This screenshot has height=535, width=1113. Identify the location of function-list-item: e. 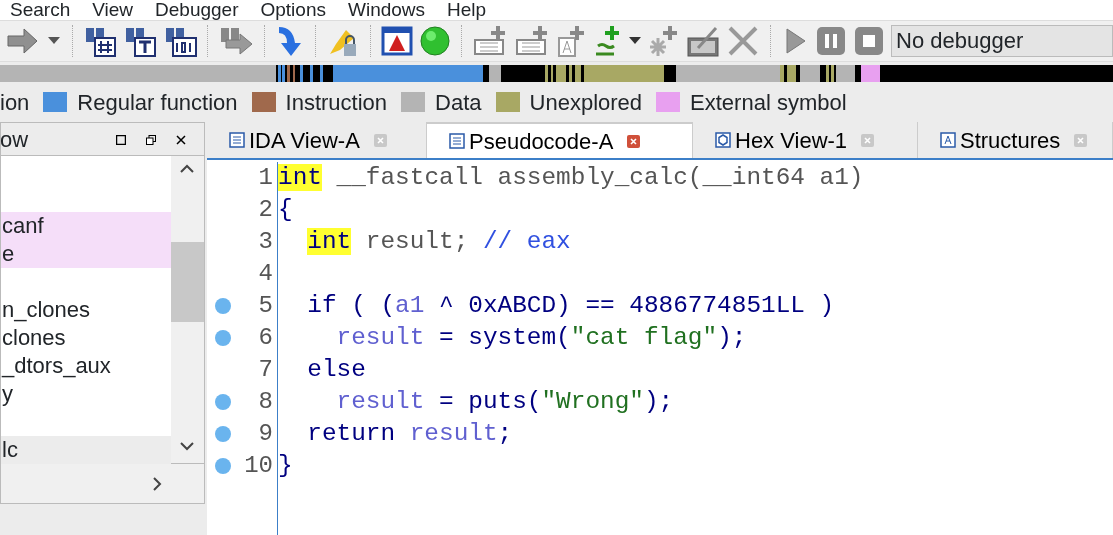
(86, 254).